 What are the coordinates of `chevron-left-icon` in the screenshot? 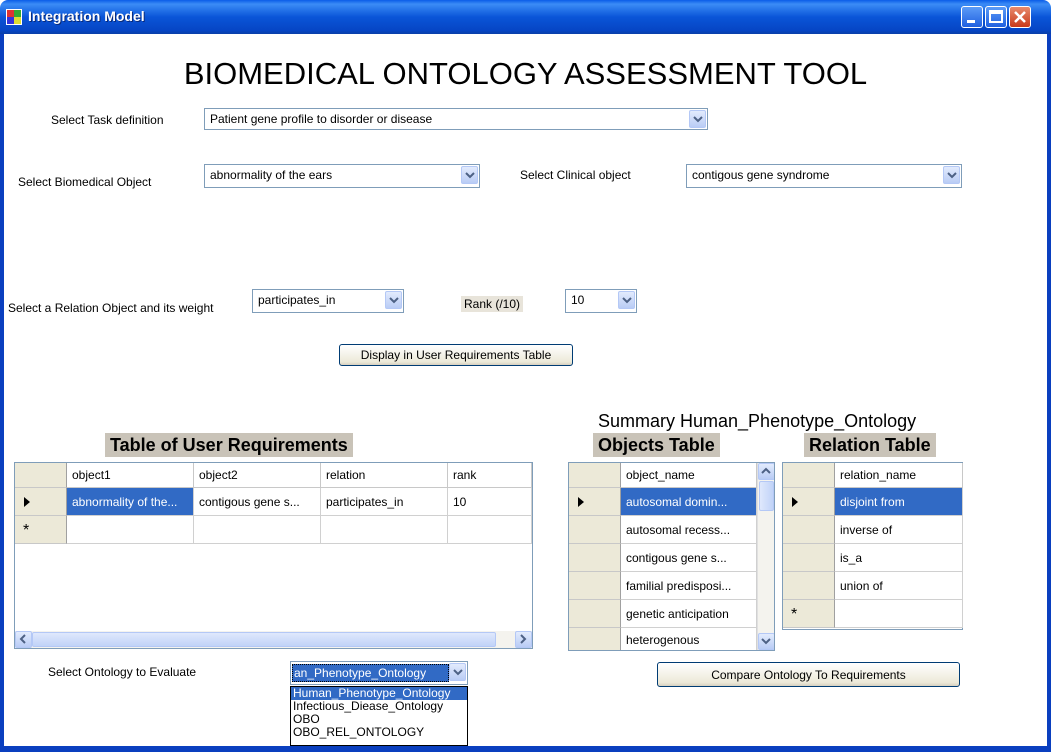 It's located at (22, 639).